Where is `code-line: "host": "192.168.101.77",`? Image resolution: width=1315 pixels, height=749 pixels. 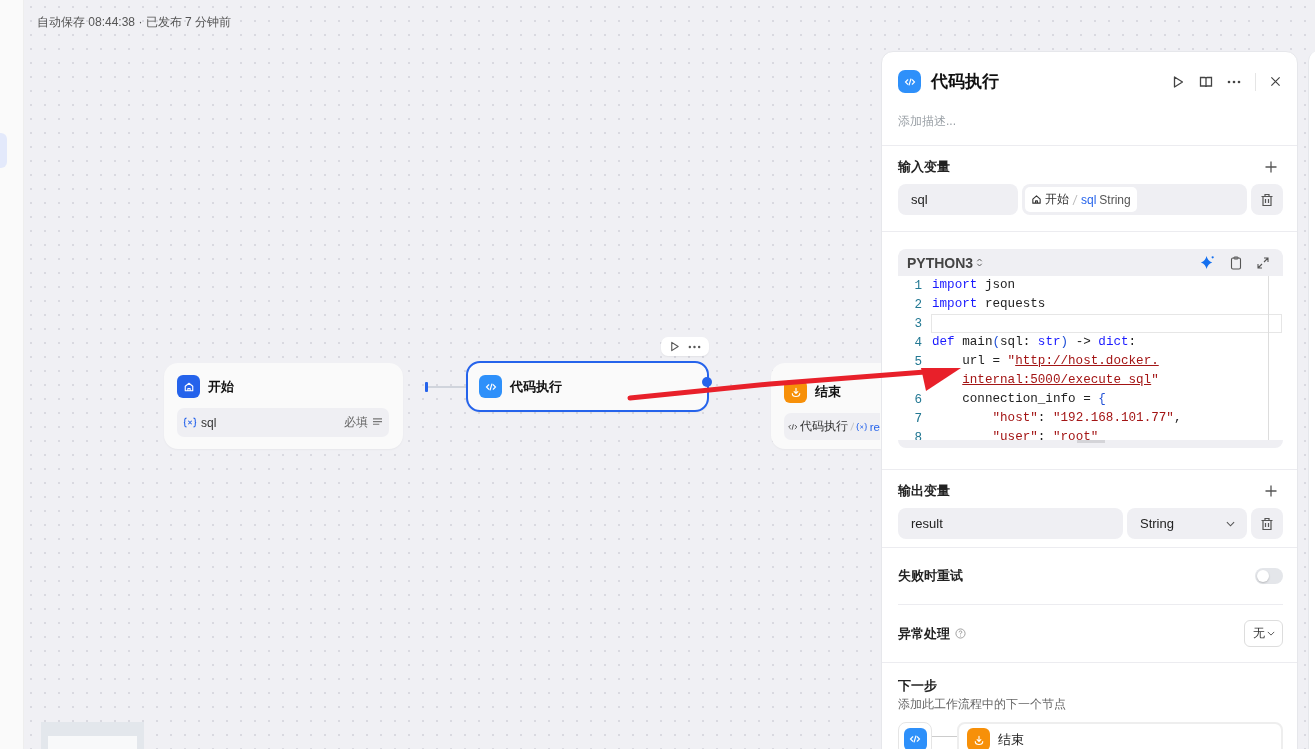
code-line: "host": "192.168.101.77", is located at coordinates (1087, 418).